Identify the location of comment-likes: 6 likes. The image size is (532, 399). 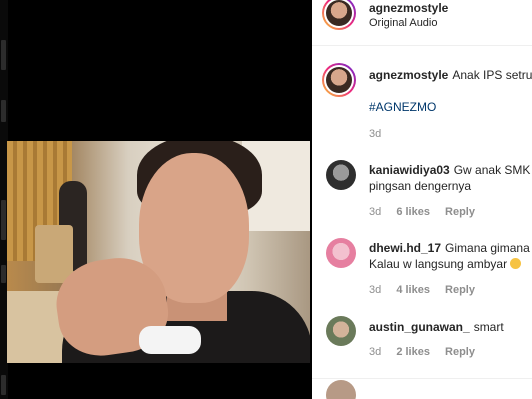
(413, 212).